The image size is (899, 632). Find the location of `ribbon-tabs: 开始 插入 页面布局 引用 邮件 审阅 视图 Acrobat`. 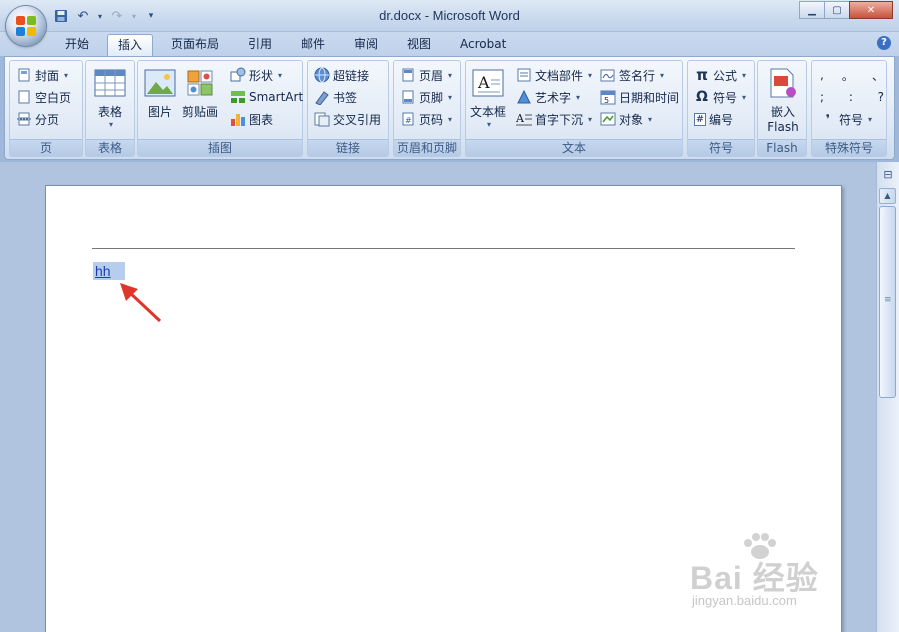

ribbon-tabs: 开始 插入 页面布局 引用 邮件 审阅 视图 Acrobat is located at coordinates (449, 45).